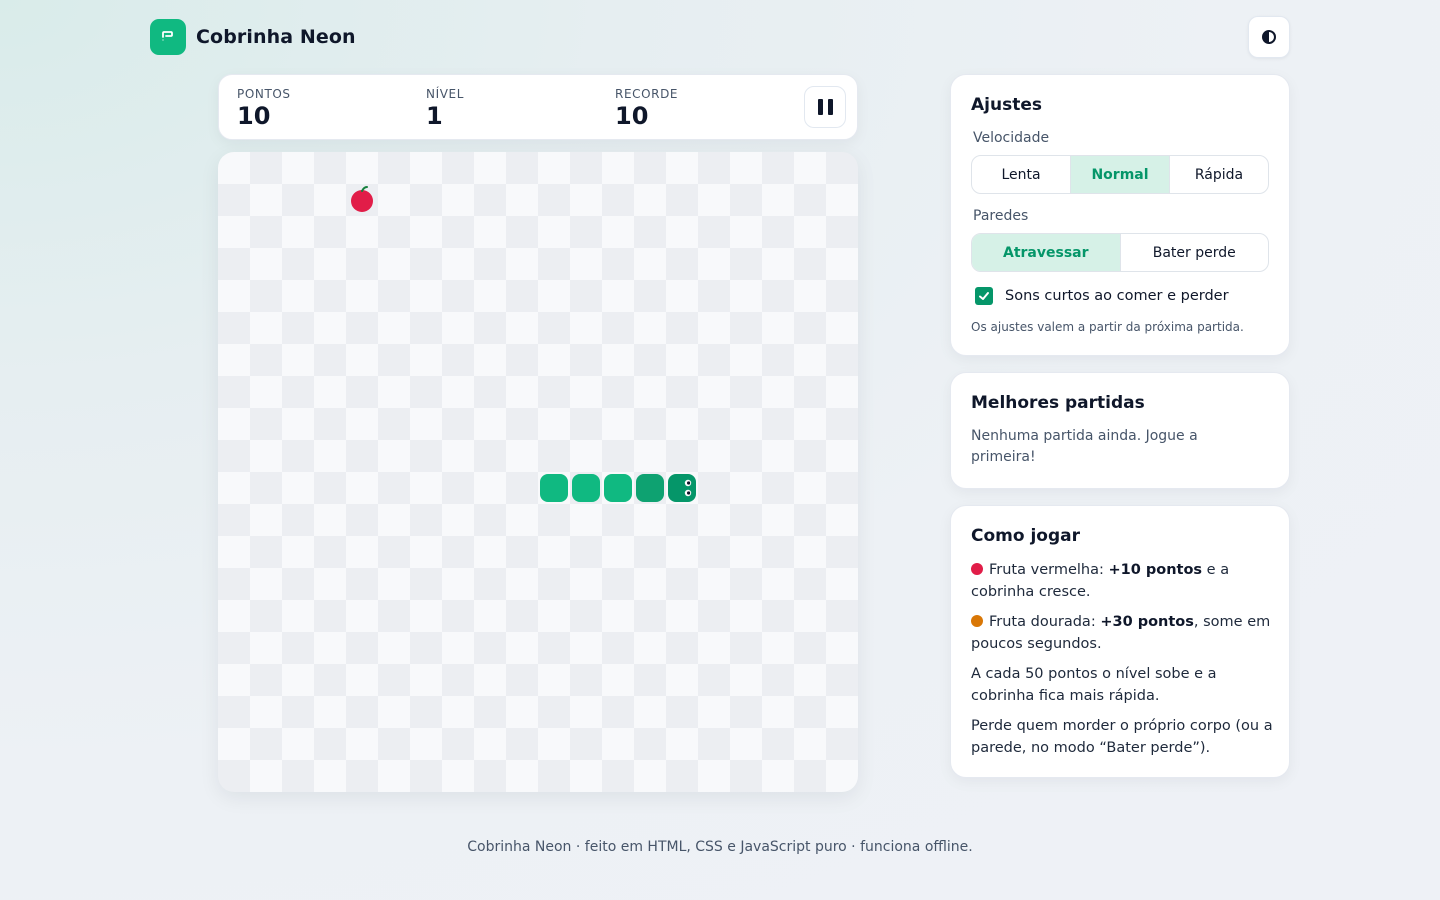 The height and width of the screenshot is (900, 1440). I want to click on checkmark-icon, so click(984, 296).